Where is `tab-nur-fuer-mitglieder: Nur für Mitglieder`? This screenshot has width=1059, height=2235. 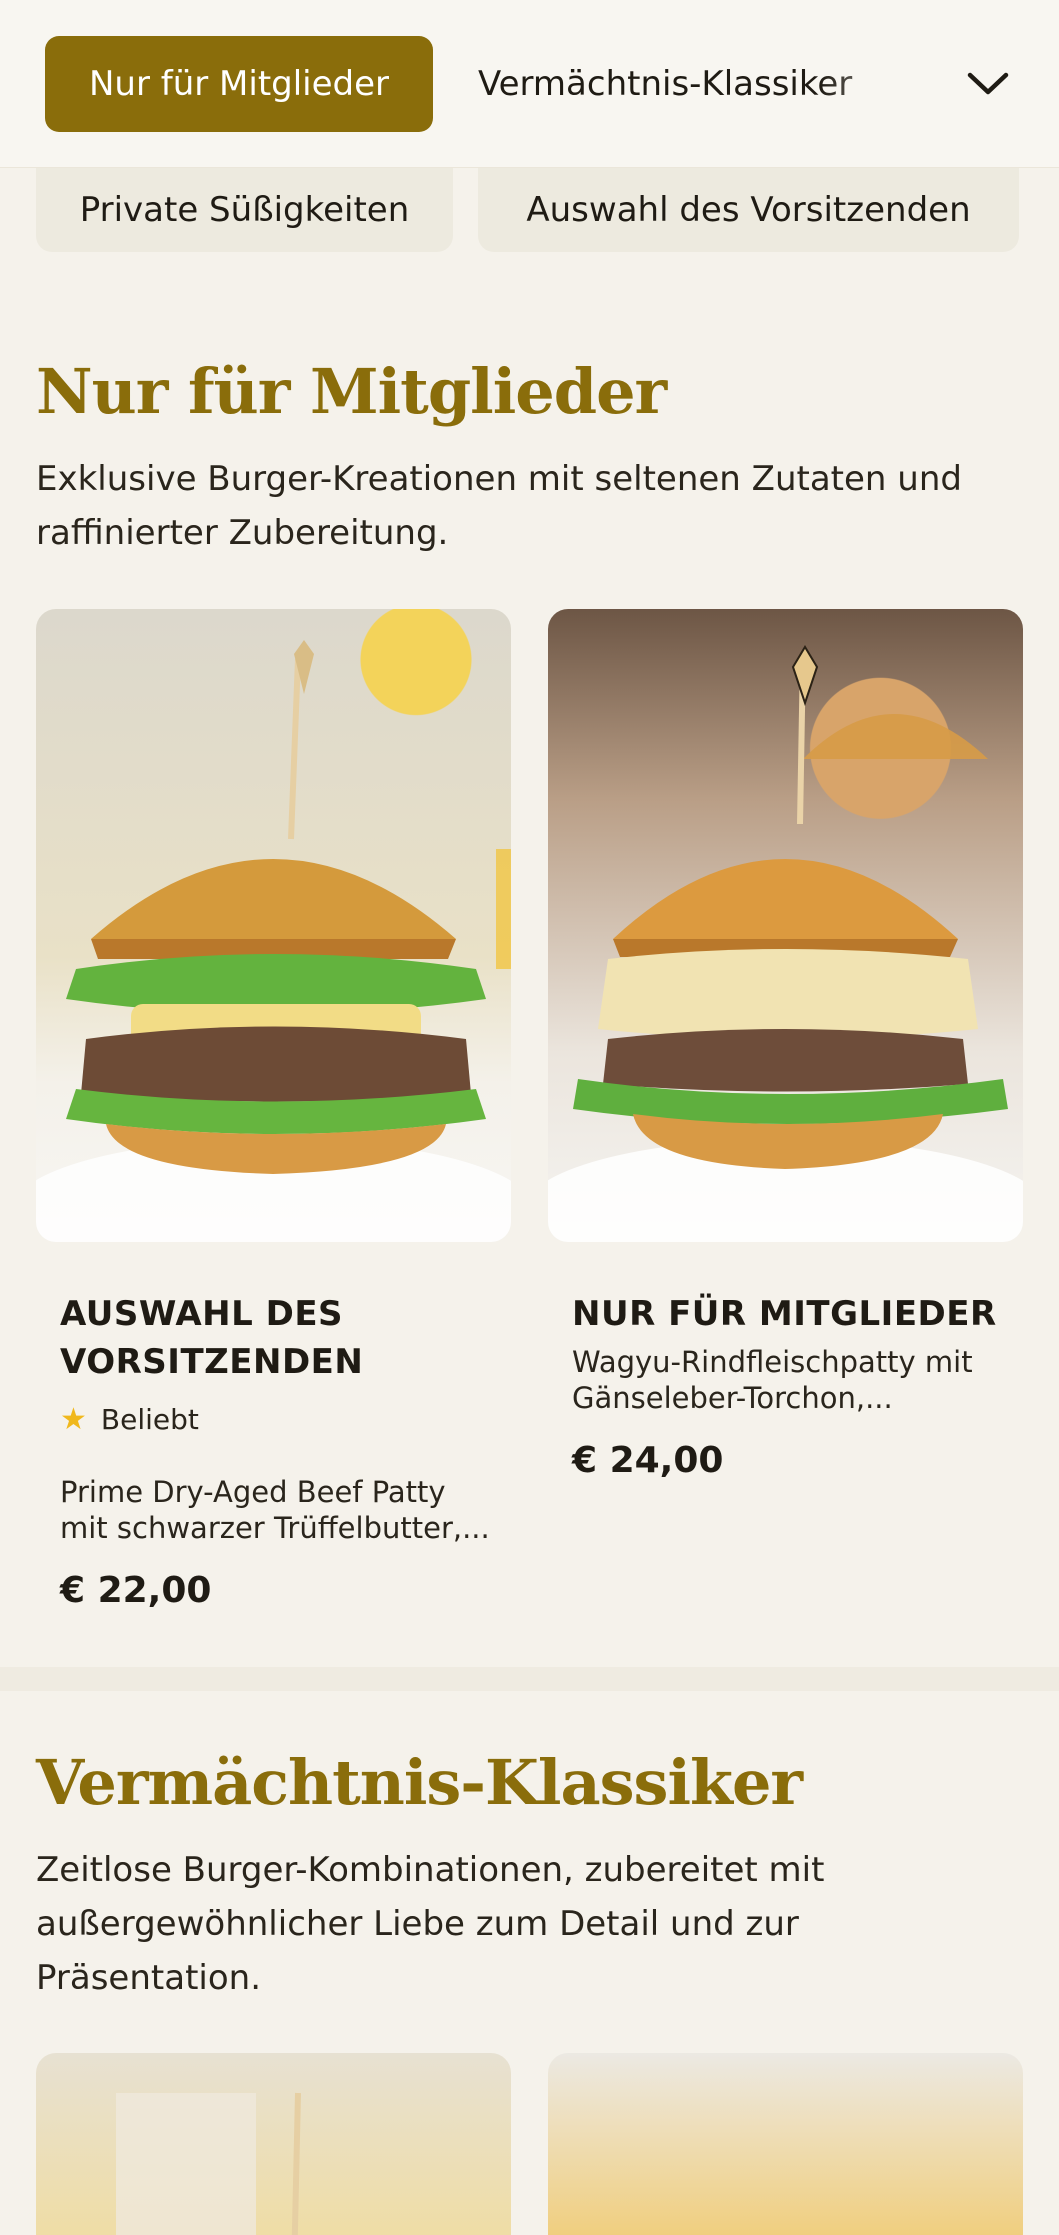 tab-nur-fuer-mitglieder: Nur für Mitglieder is located at coordinates (239, 84).